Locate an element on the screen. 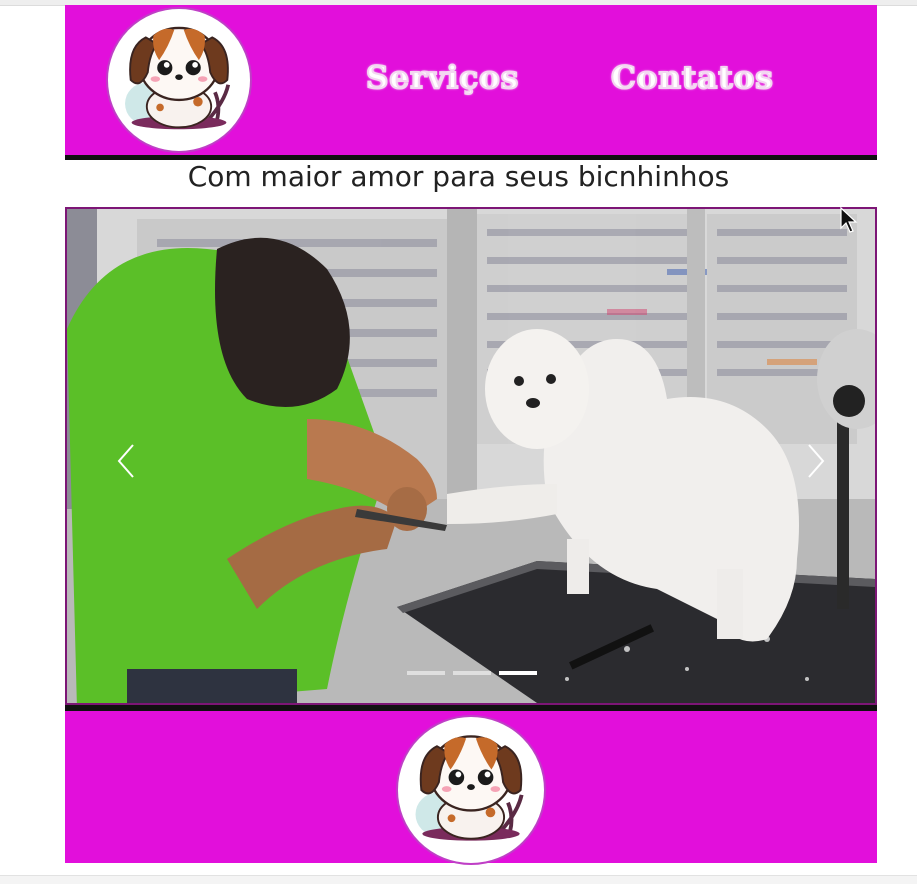 This screenshot has height=884, width=917. chevron-right-icon is located at coordinates (816, 461).